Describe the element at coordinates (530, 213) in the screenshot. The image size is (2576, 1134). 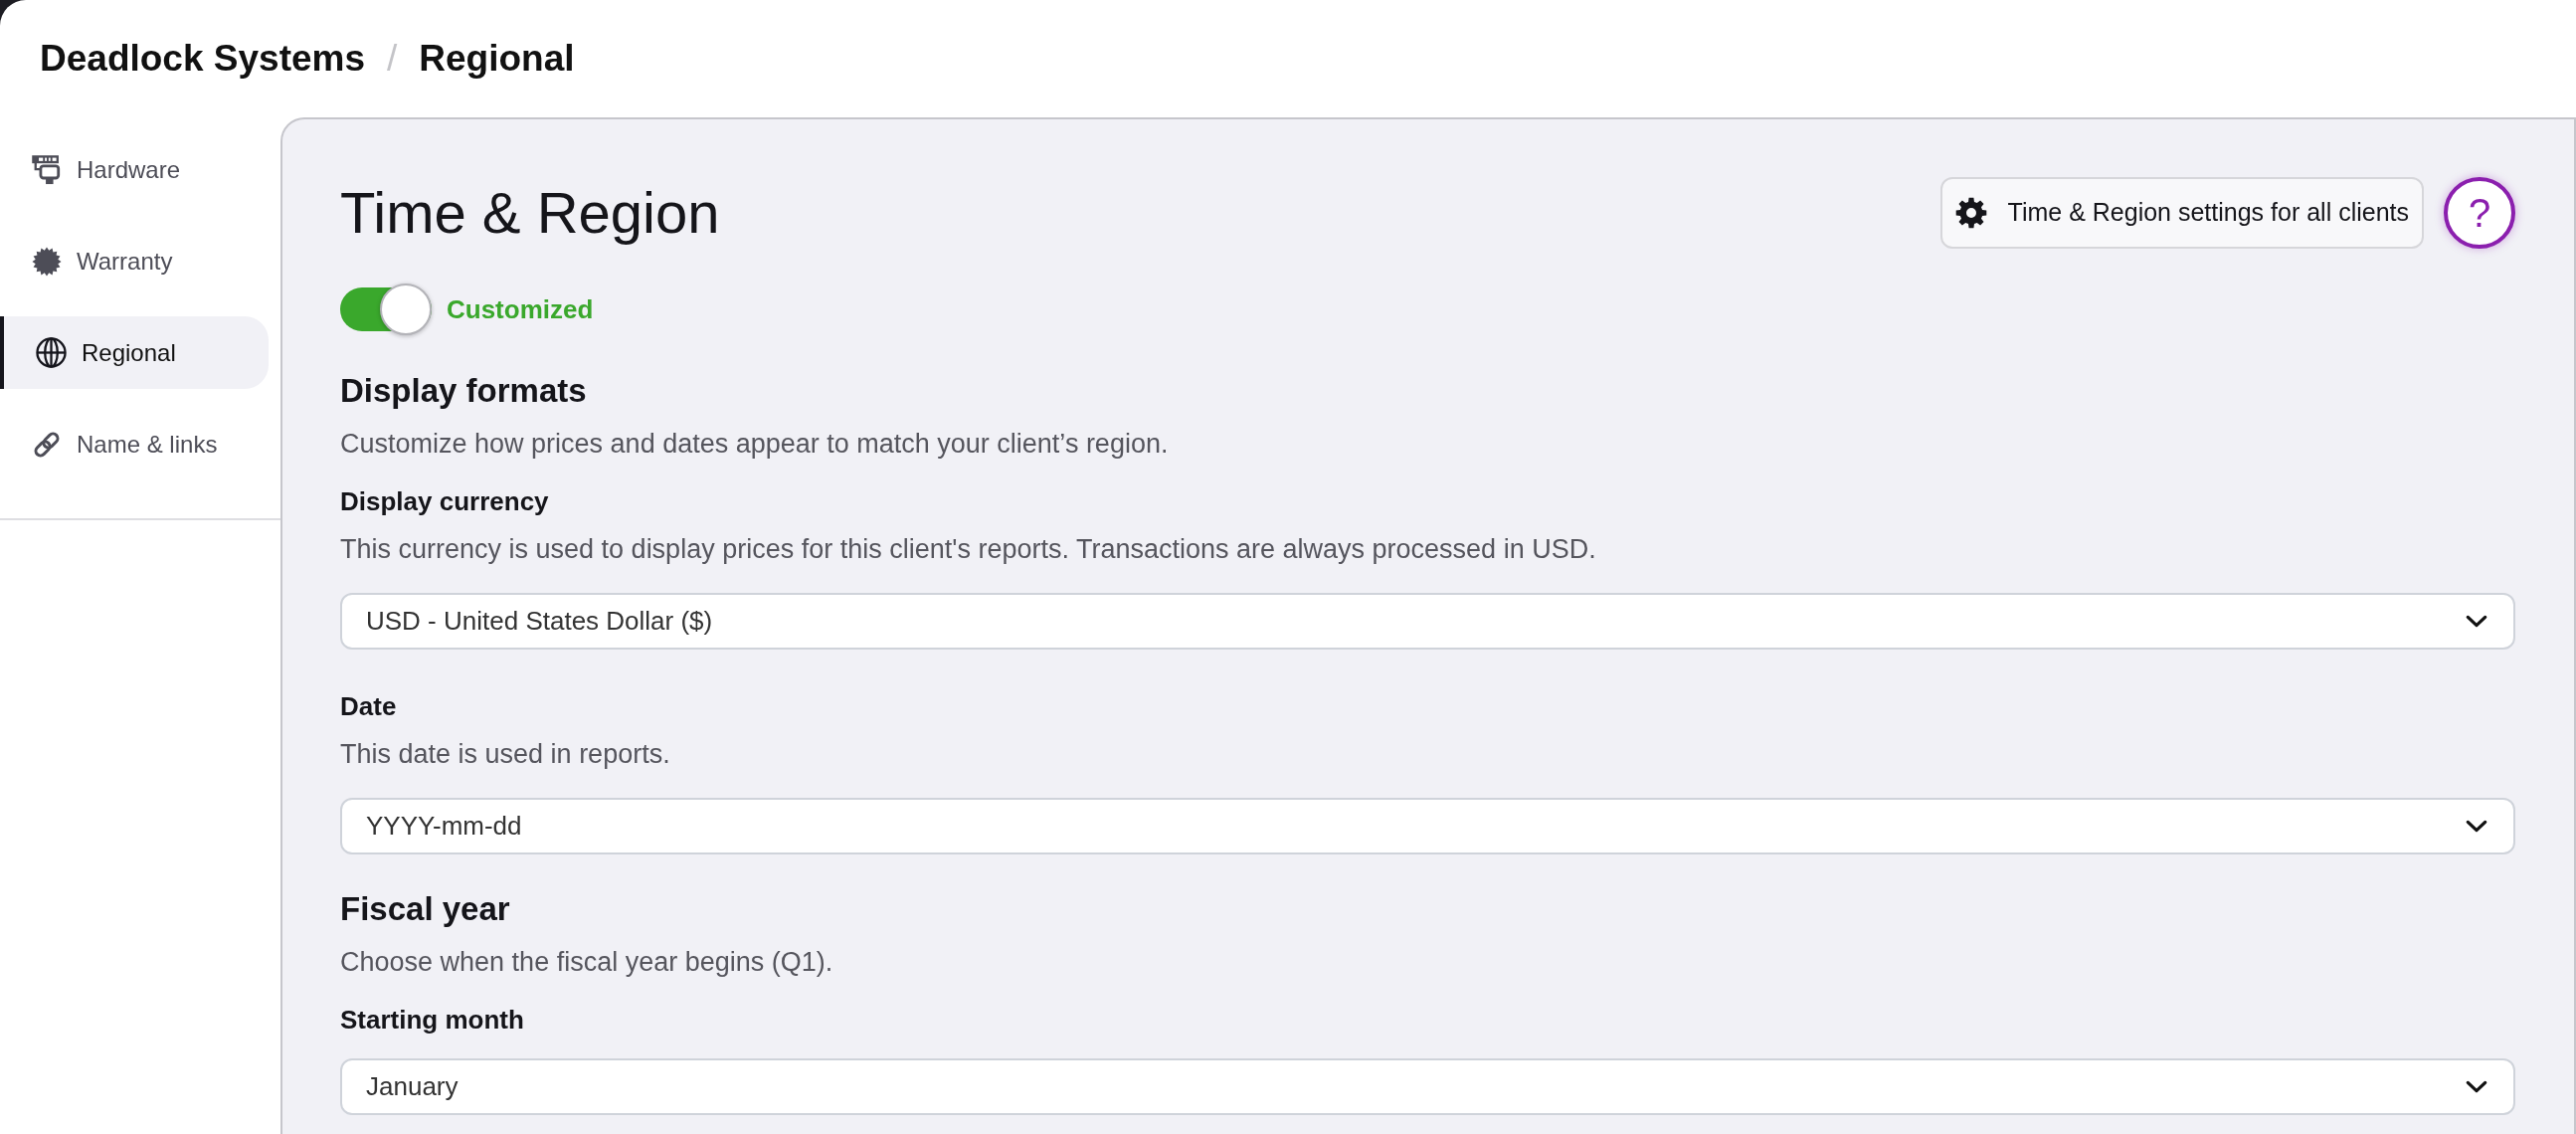
I see `page-title: Time & Region` at that location.